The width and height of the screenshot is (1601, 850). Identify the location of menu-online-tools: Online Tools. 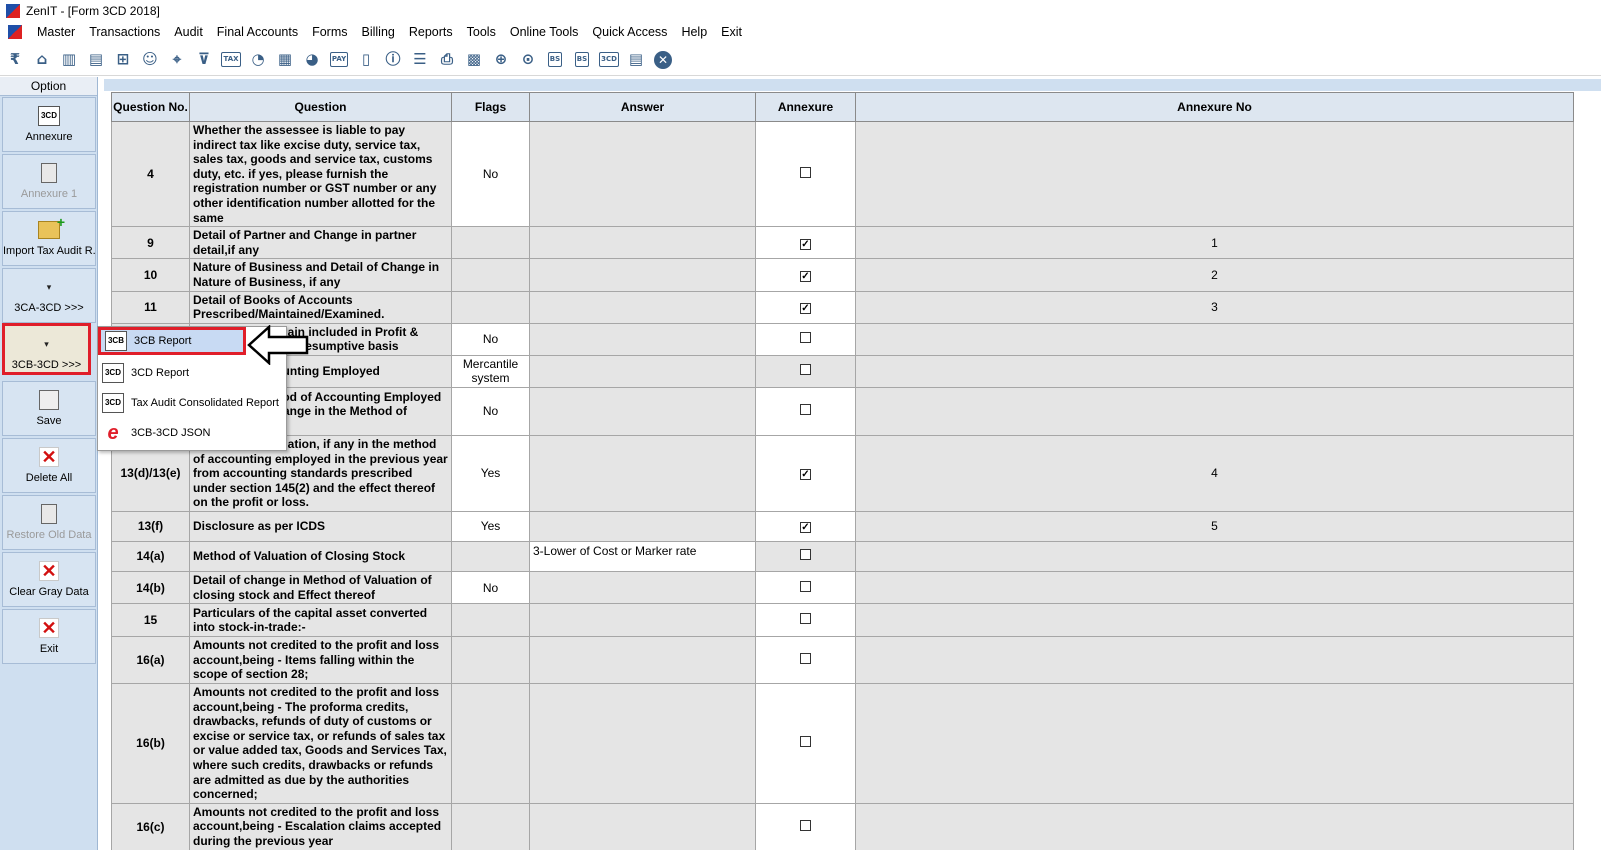
(544, 32).